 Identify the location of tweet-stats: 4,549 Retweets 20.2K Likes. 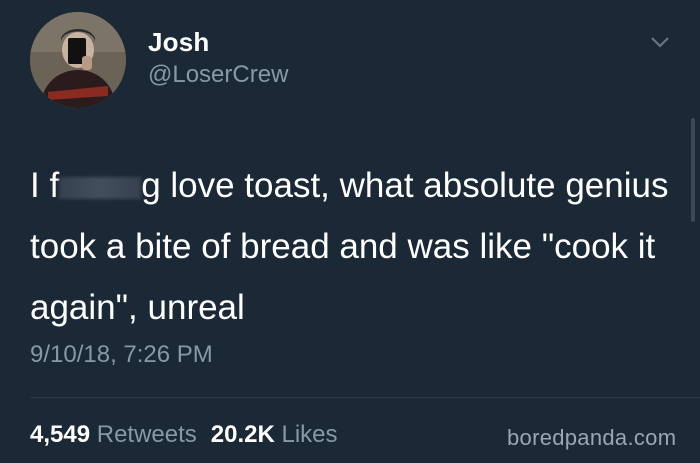
(184, 435).